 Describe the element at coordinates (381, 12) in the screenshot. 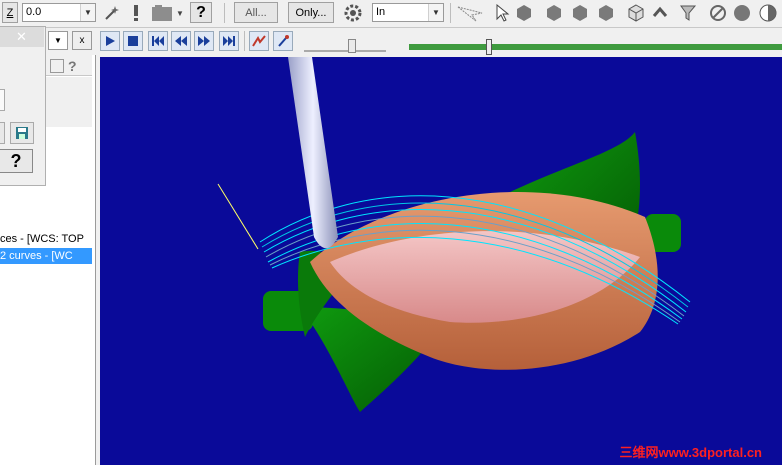

I see `units-value: In` at that location.